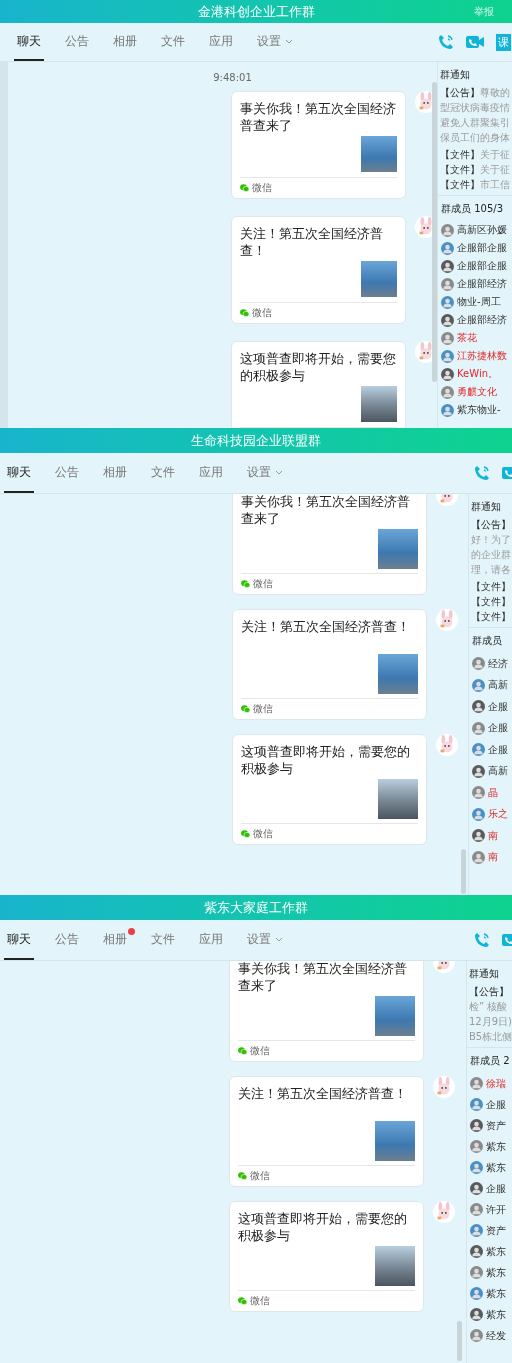 The width and height of the screenshot is (512, 1363). What do you see at coordinates (318, 384) in the screenshot?
I see `article-card: 这项普查即将开始，需要您的积极参与` at bounding box center [318, 384].